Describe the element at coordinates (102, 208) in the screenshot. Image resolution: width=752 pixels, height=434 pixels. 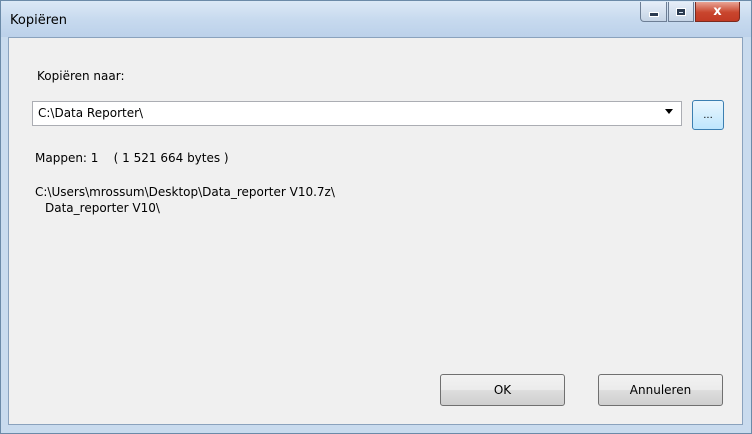
I see `source-path-folder: Data_reporter V10\` at that location.